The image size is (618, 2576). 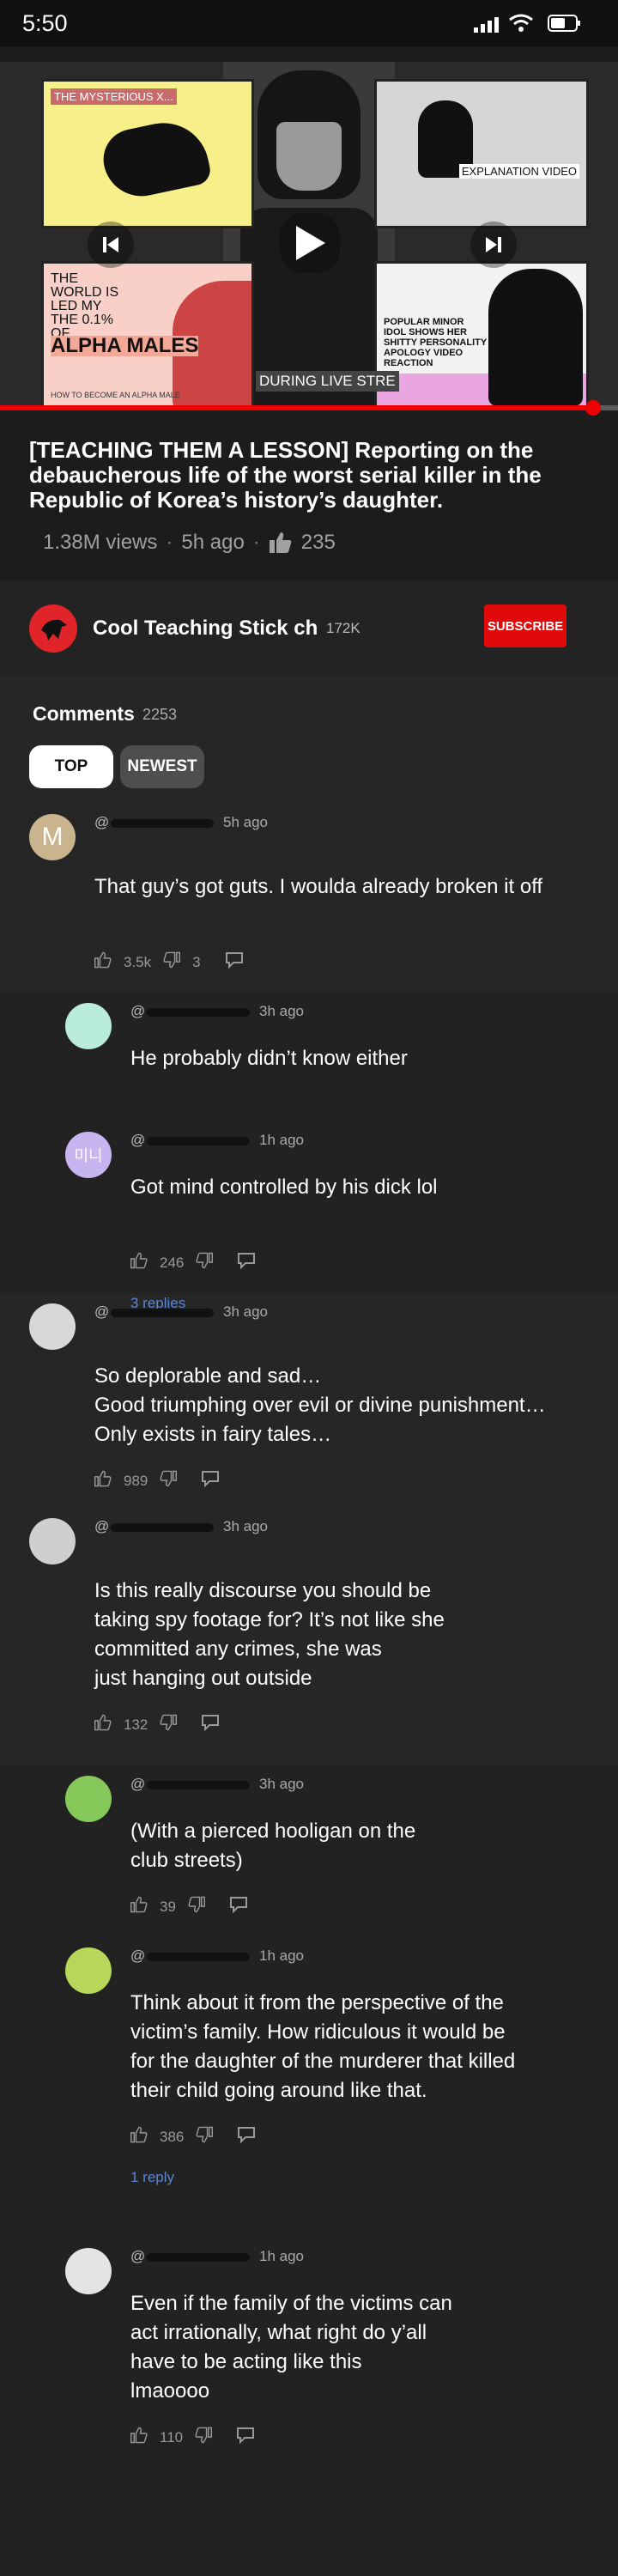 I want to click on battery-icon, so click(x=564, y=23).